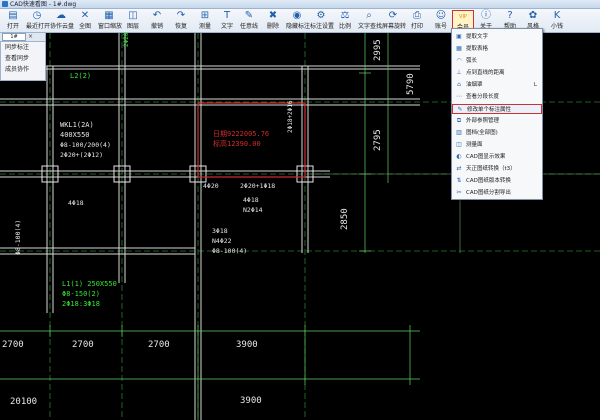 The height and width of the screenshot is (420, 600). I want to click on toolbar-label: 打开, so click(12, 26).